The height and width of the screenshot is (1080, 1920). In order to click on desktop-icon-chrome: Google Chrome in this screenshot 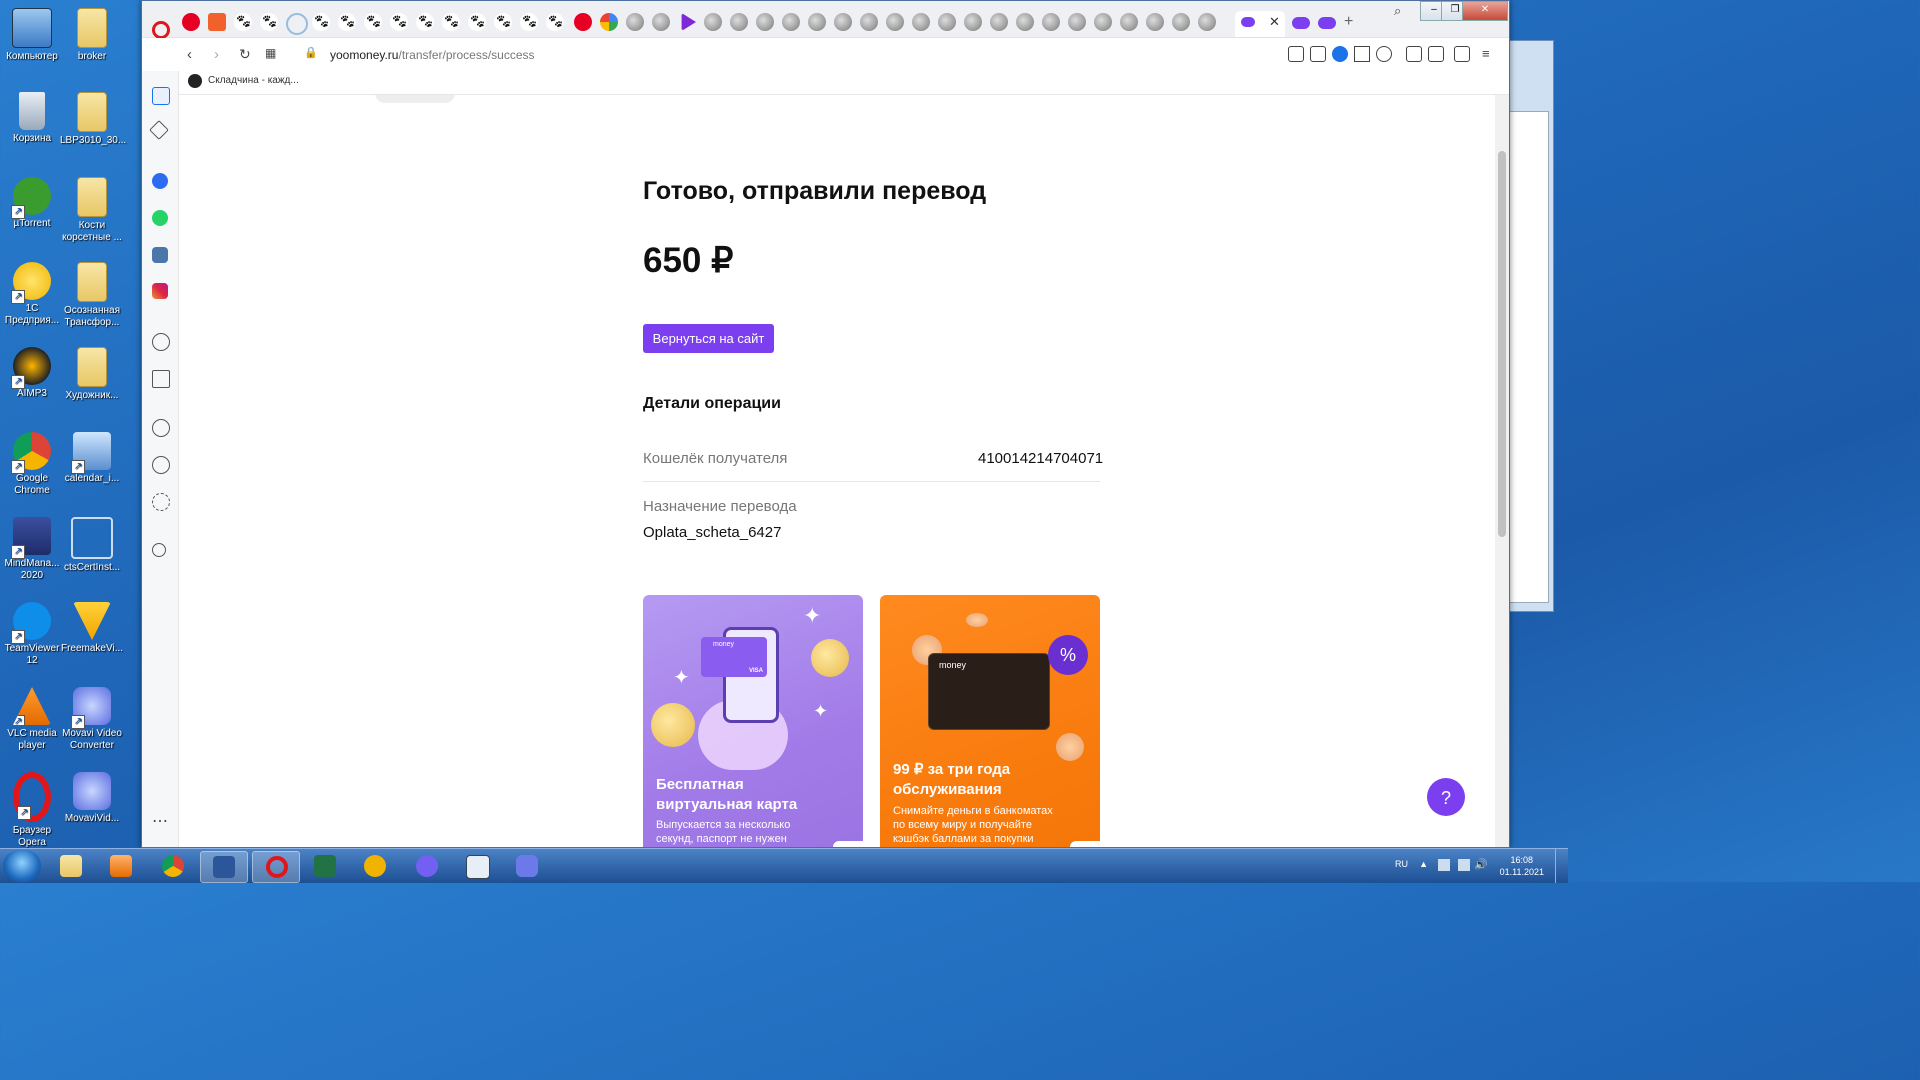, I will do `click(32, 464)`.